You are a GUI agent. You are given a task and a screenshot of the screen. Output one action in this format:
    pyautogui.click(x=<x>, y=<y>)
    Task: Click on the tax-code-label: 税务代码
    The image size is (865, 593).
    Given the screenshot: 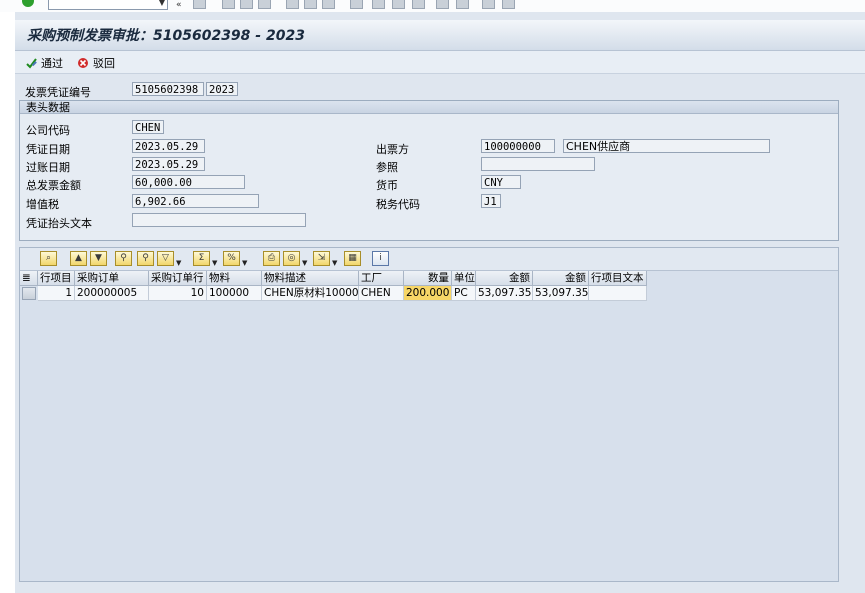 What is the action you would take?
    pyautogui.click(x=398, y=204)
    